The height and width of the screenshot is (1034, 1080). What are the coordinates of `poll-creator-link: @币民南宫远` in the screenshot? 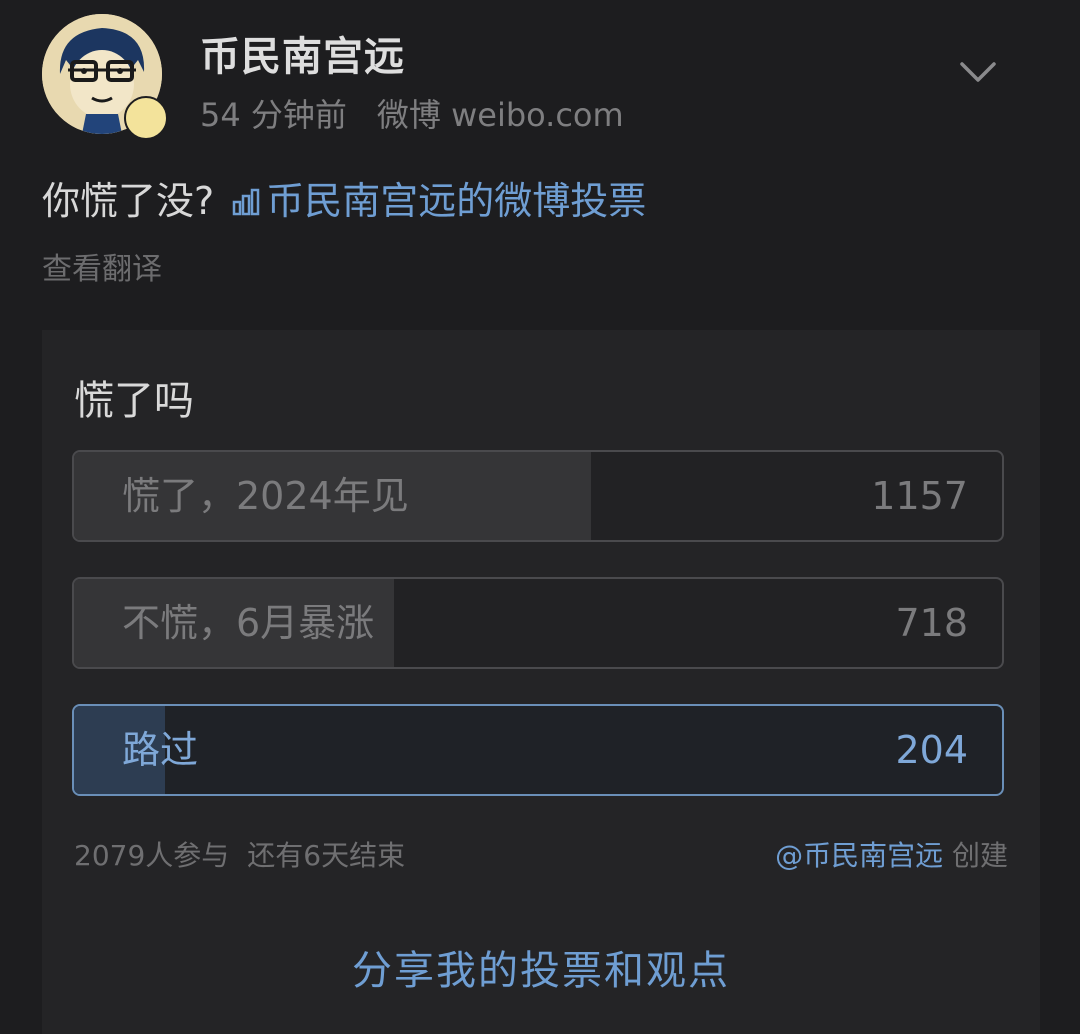 It's located at (859, 855).